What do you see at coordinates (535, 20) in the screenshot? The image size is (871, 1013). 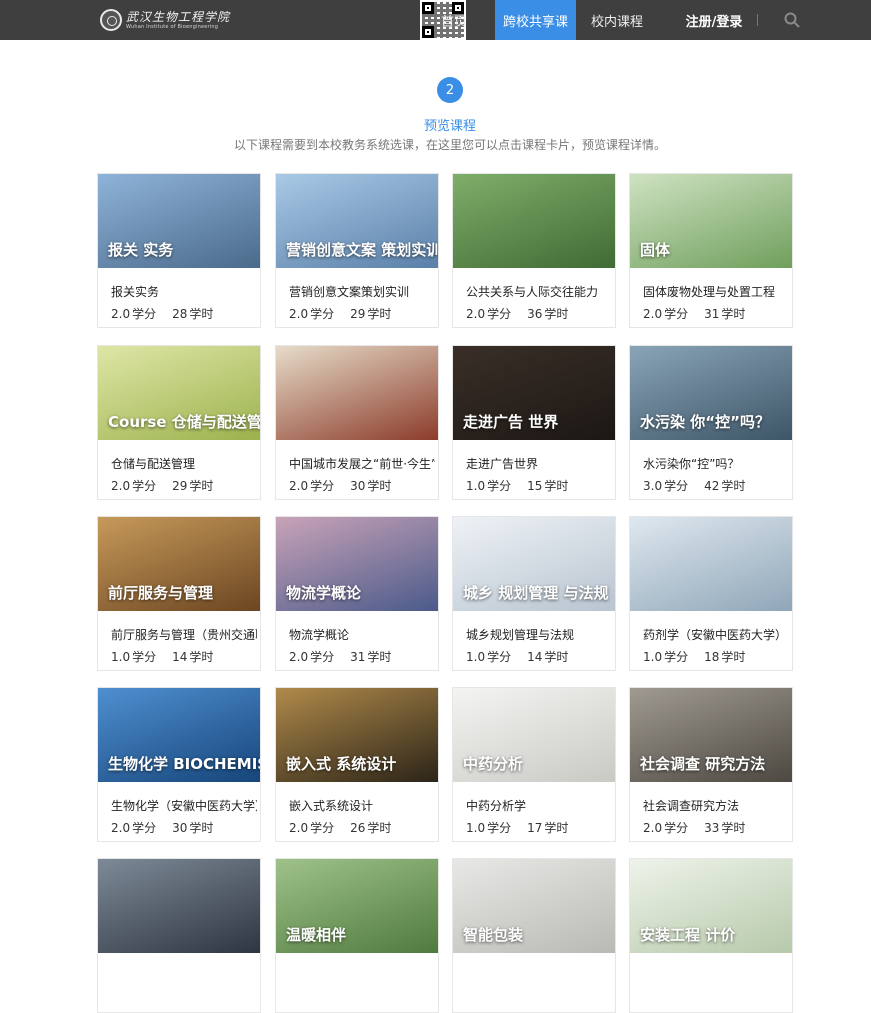 I see `nav-shared-courses: 跨校共享课` at bounding box center [535, 20].